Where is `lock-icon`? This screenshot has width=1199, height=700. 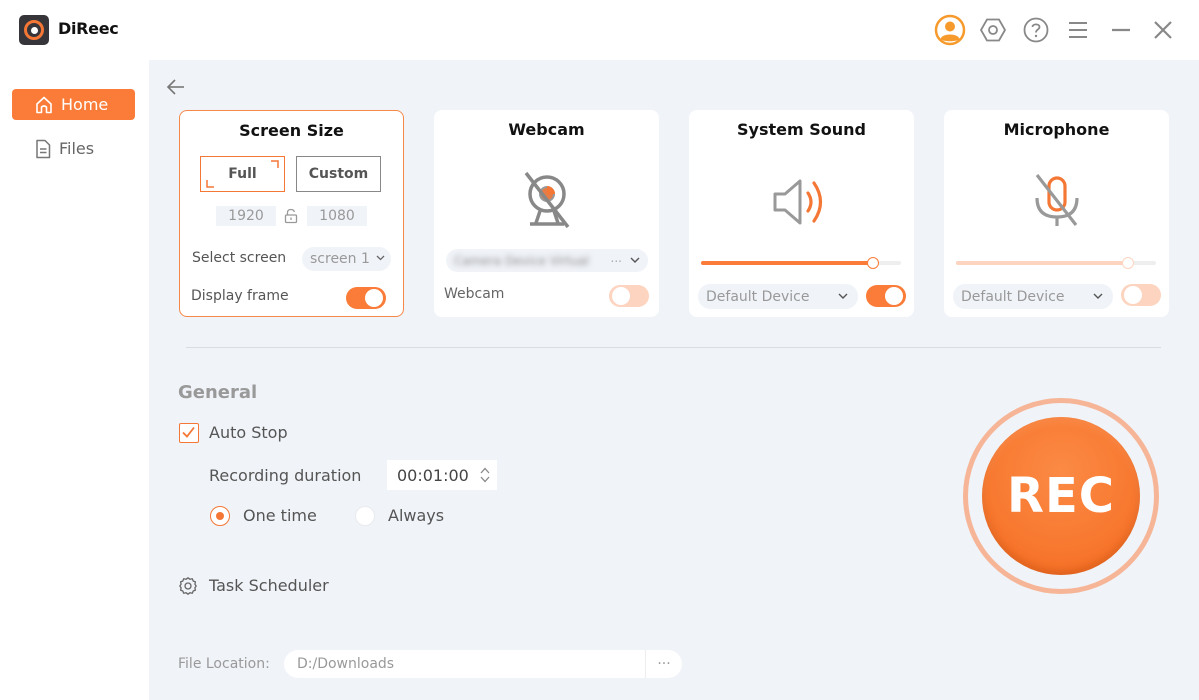 lock-icon is located at coordinates (291, 218).